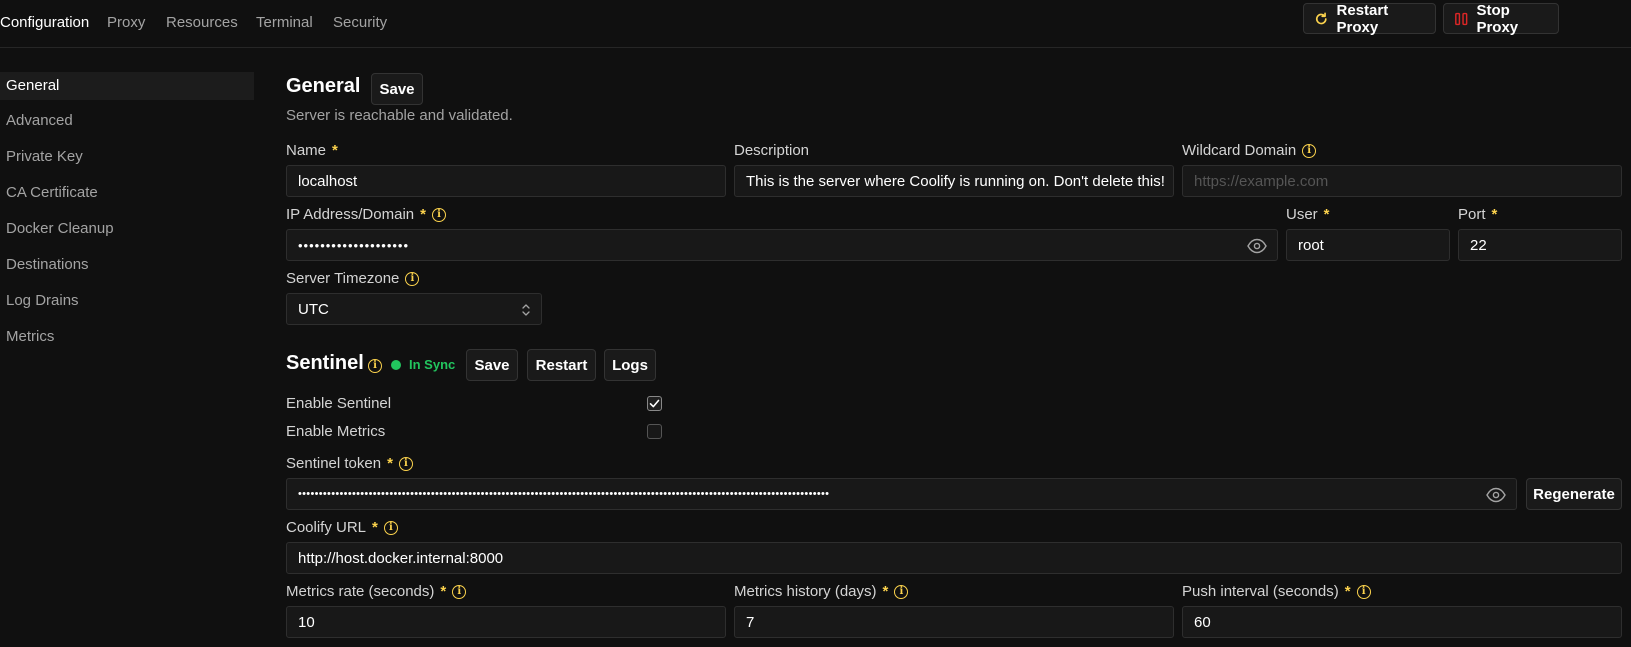 The image size is (1631, 647). I want to click on stop-proxy-button: Stop Proxy, so click(1501, 18).